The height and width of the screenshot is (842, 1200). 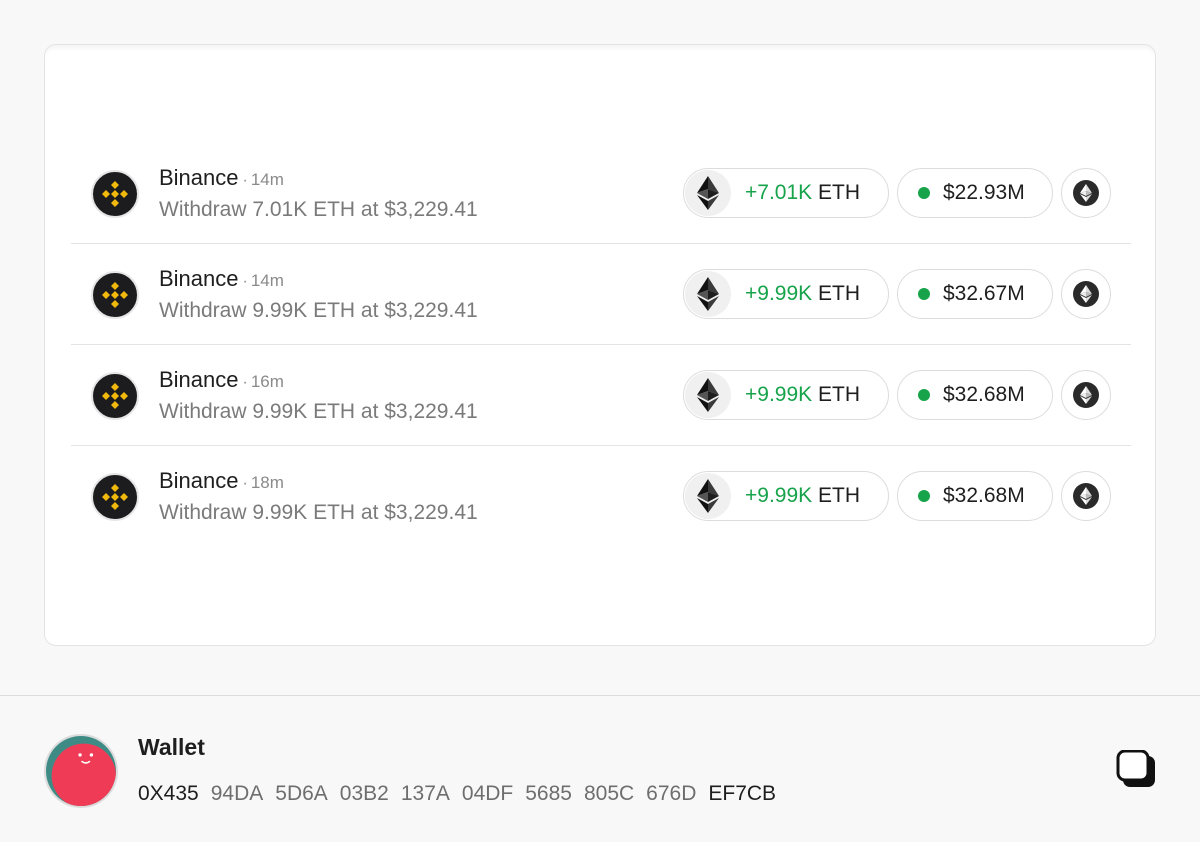 What do you see at coordinates (742, 793) in the screenshot?
I see `address-group: EF7CB` at bounding box center [742, 793].